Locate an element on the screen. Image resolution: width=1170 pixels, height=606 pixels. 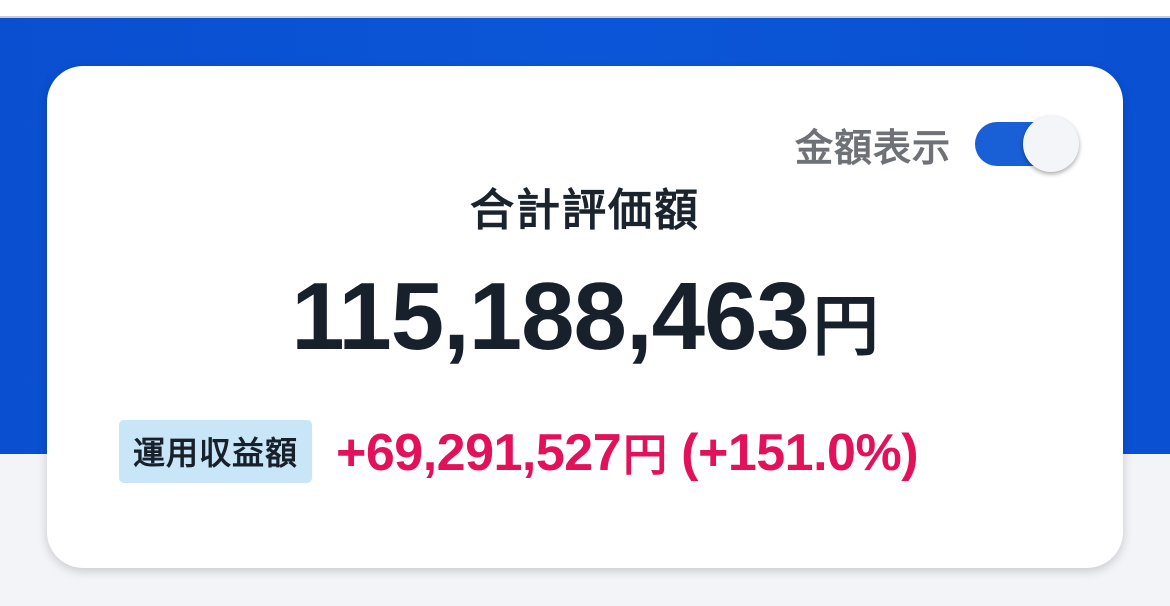
top-strip is located at coordinates (585, 9).